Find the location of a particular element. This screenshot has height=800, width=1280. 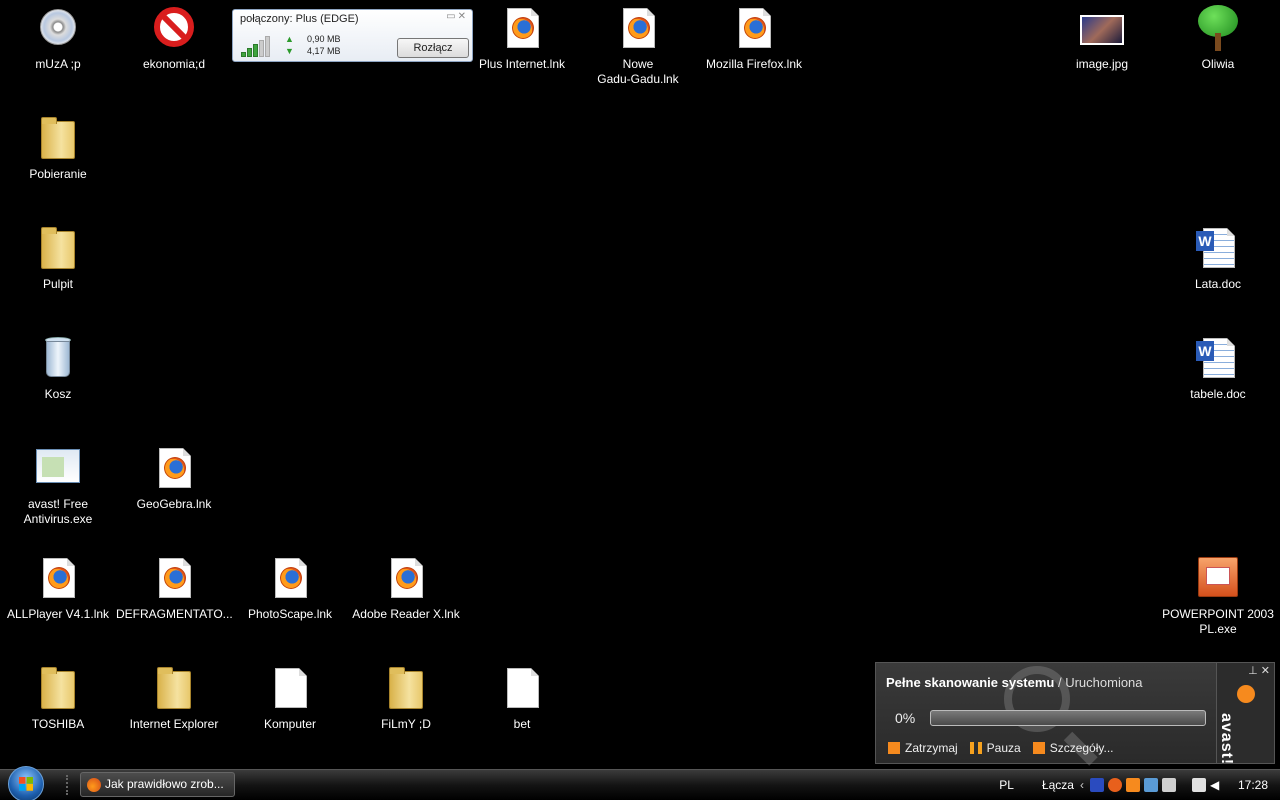

connection-title: połączony: Plus (EDGE) is located at coordinates (299, 19).